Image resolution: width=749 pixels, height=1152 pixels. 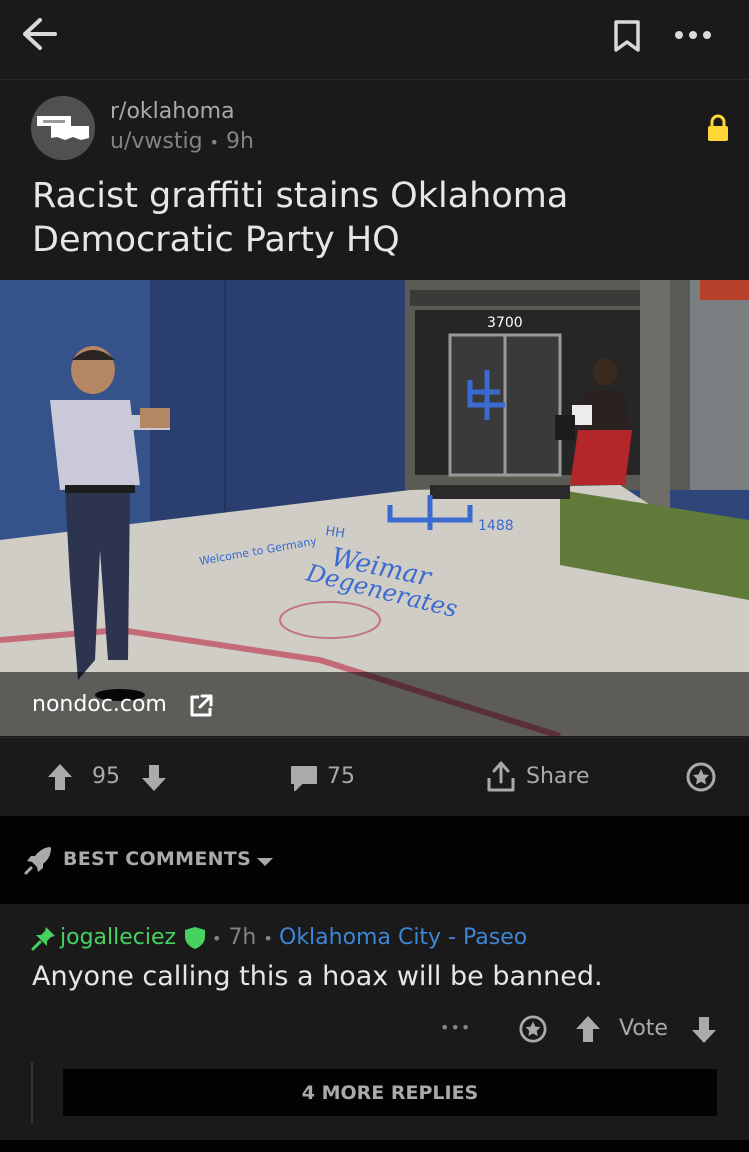 I want to click on more-icon, so click(x=693, y=35).